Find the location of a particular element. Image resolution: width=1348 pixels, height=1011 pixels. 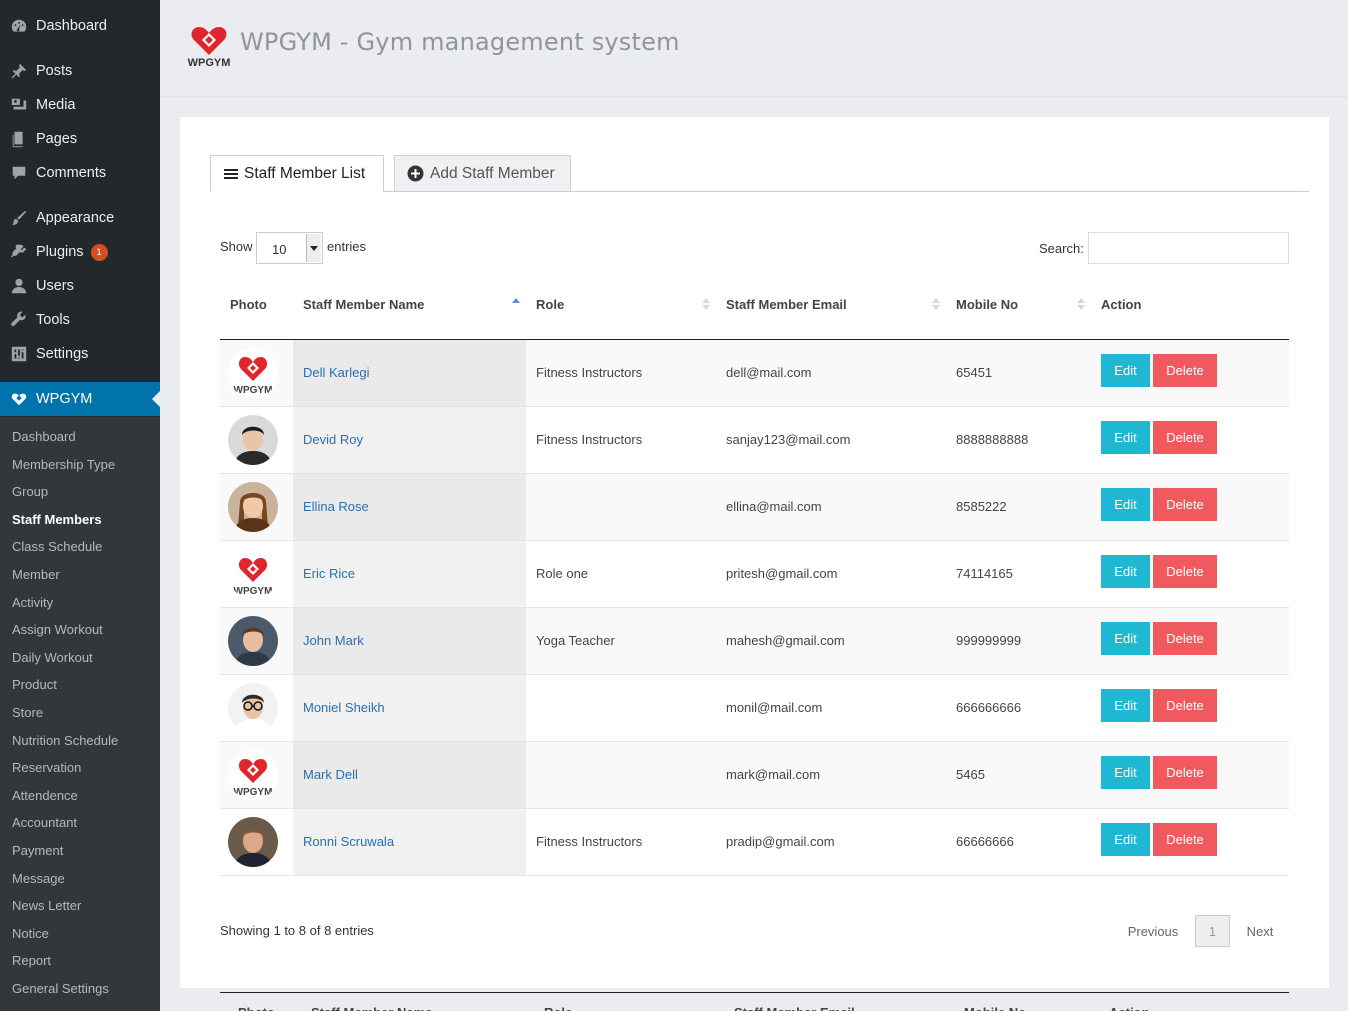

staff-name-link: Devid Roy is located at coordinates (333, 439).